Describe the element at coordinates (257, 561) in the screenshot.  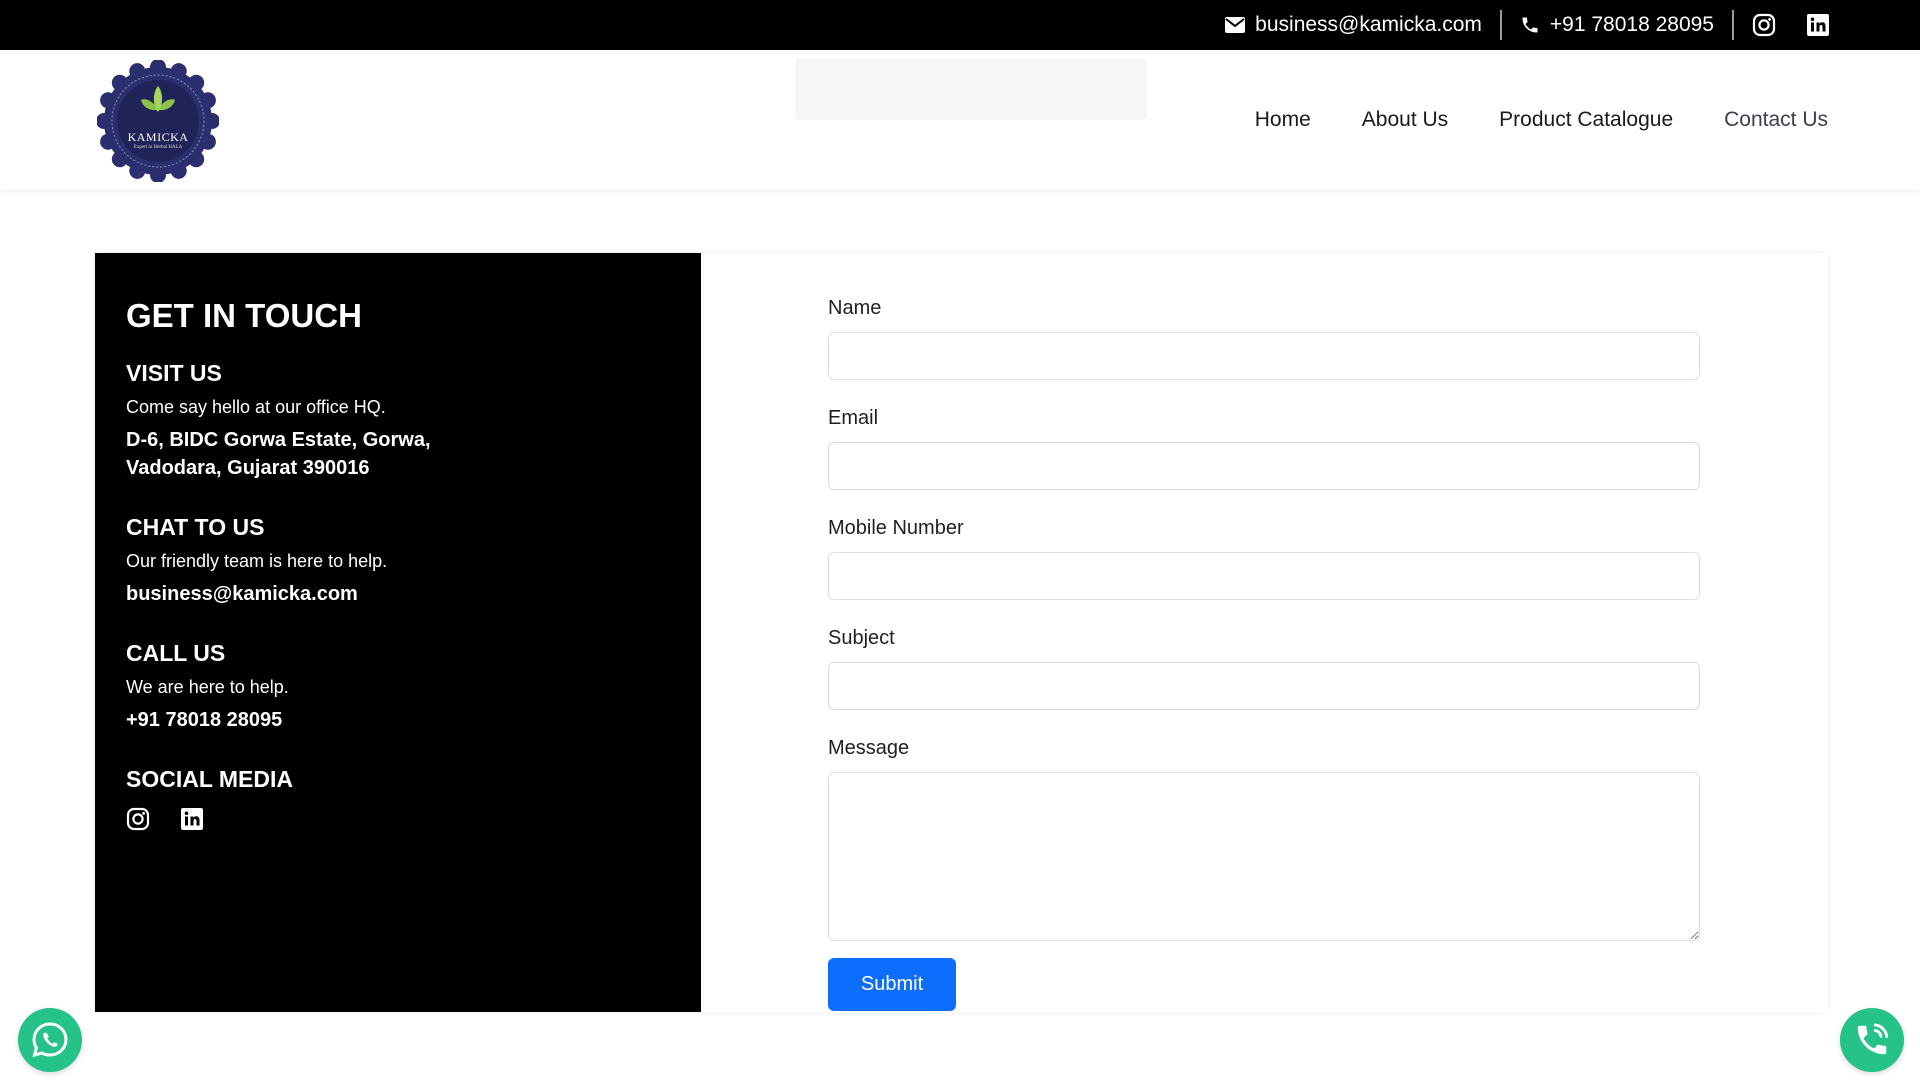
I see `chat-text: Our friendly team is here to help.` at that location.